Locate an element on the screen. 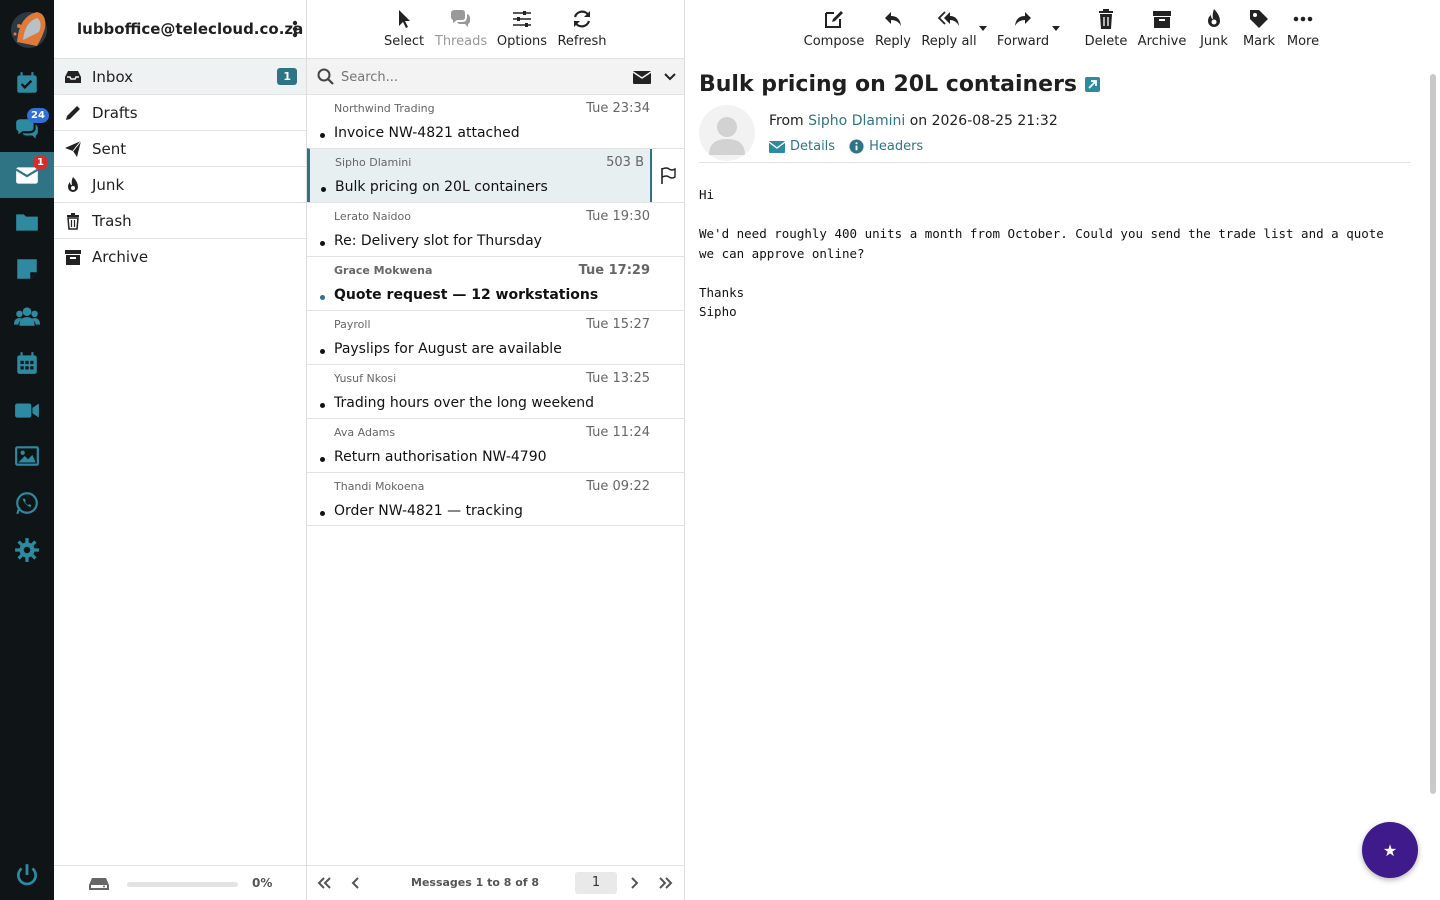  folder-label: Junk is located at coordinates (108, 184).